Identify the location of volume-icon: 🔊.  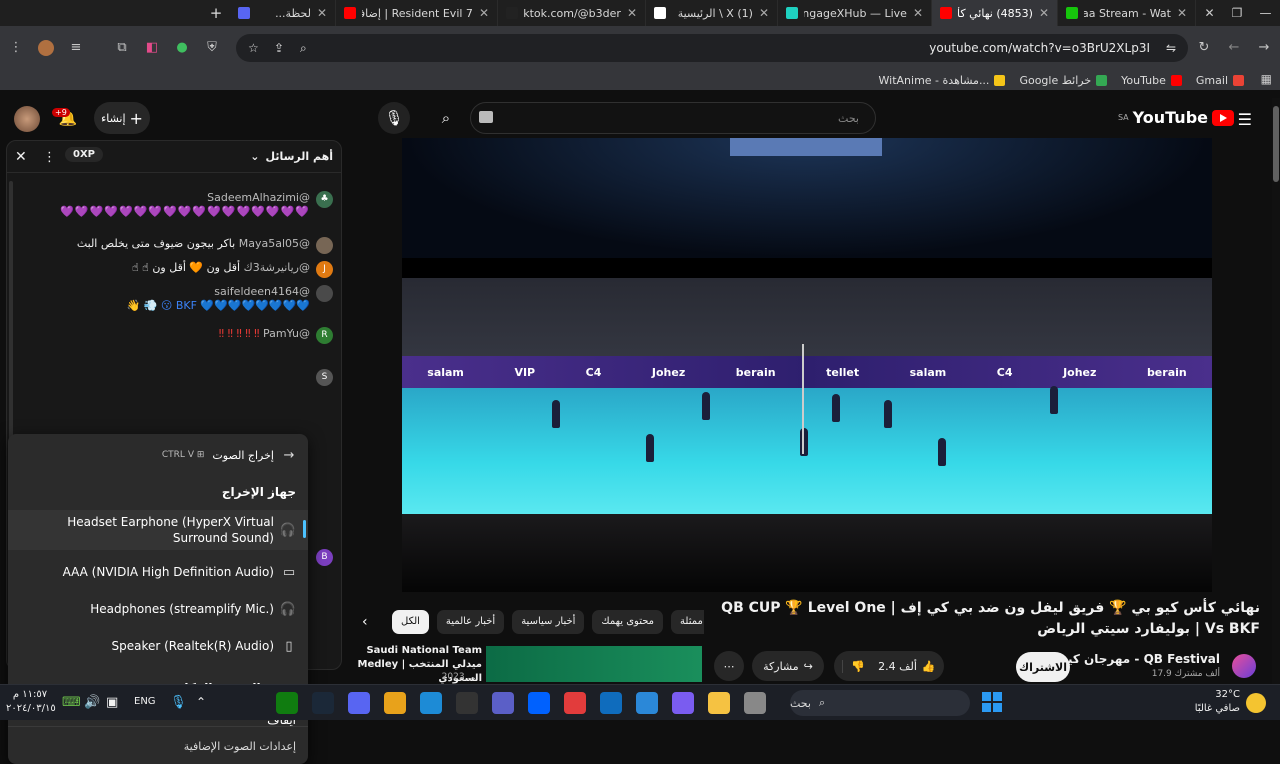
(92, 702).